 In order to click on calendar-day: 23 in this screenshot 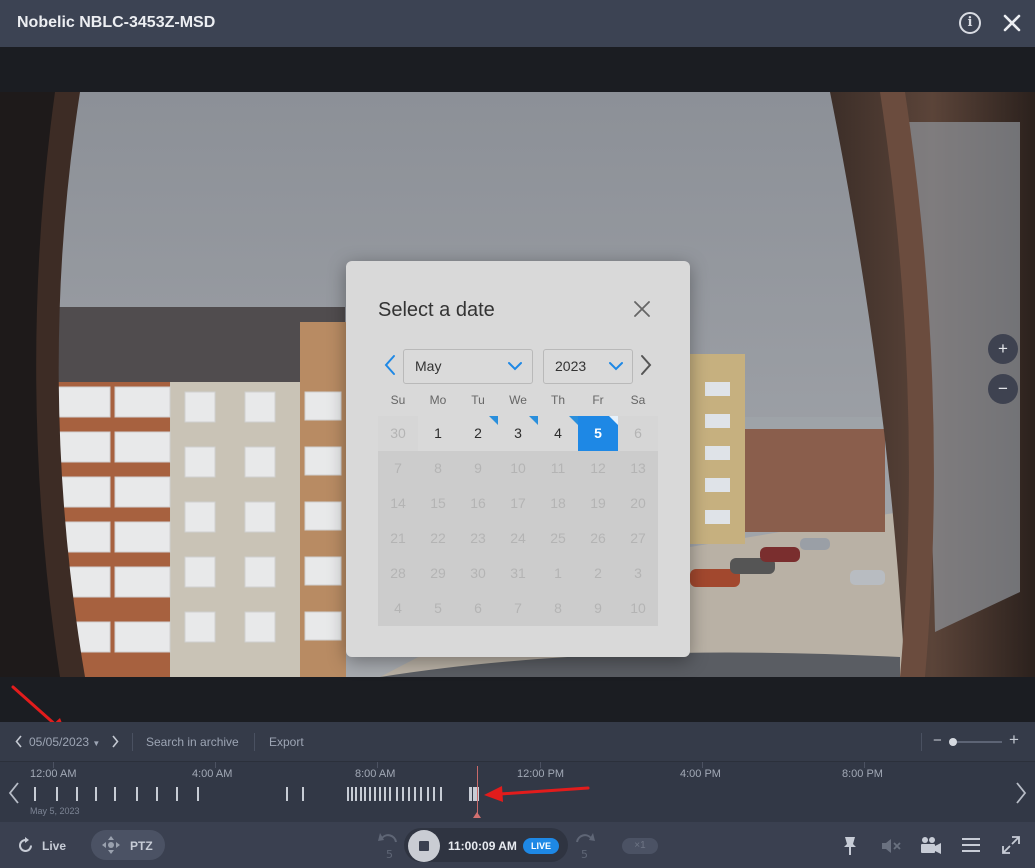, I will do `click(478, 538)`.